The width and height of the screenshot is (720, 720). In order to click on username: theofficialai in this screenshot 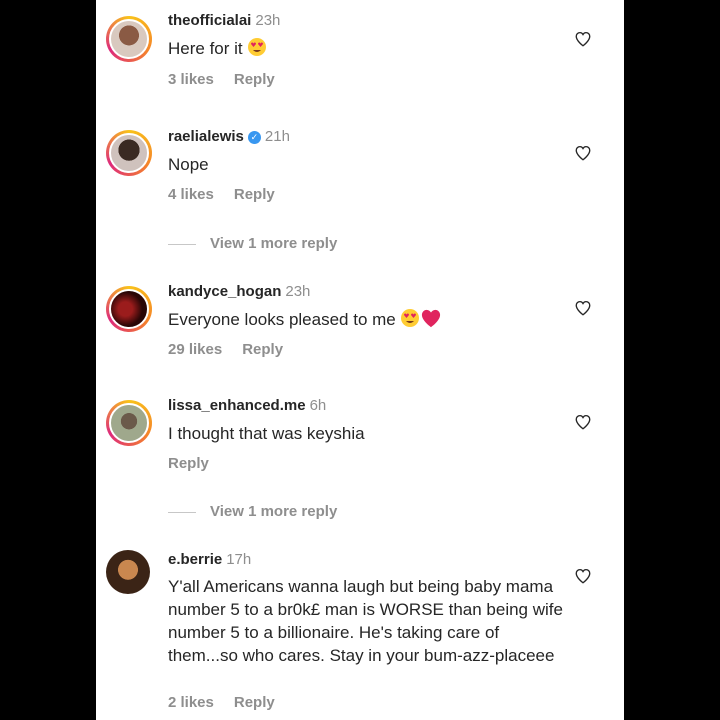, I will do `click(209, 20)`.